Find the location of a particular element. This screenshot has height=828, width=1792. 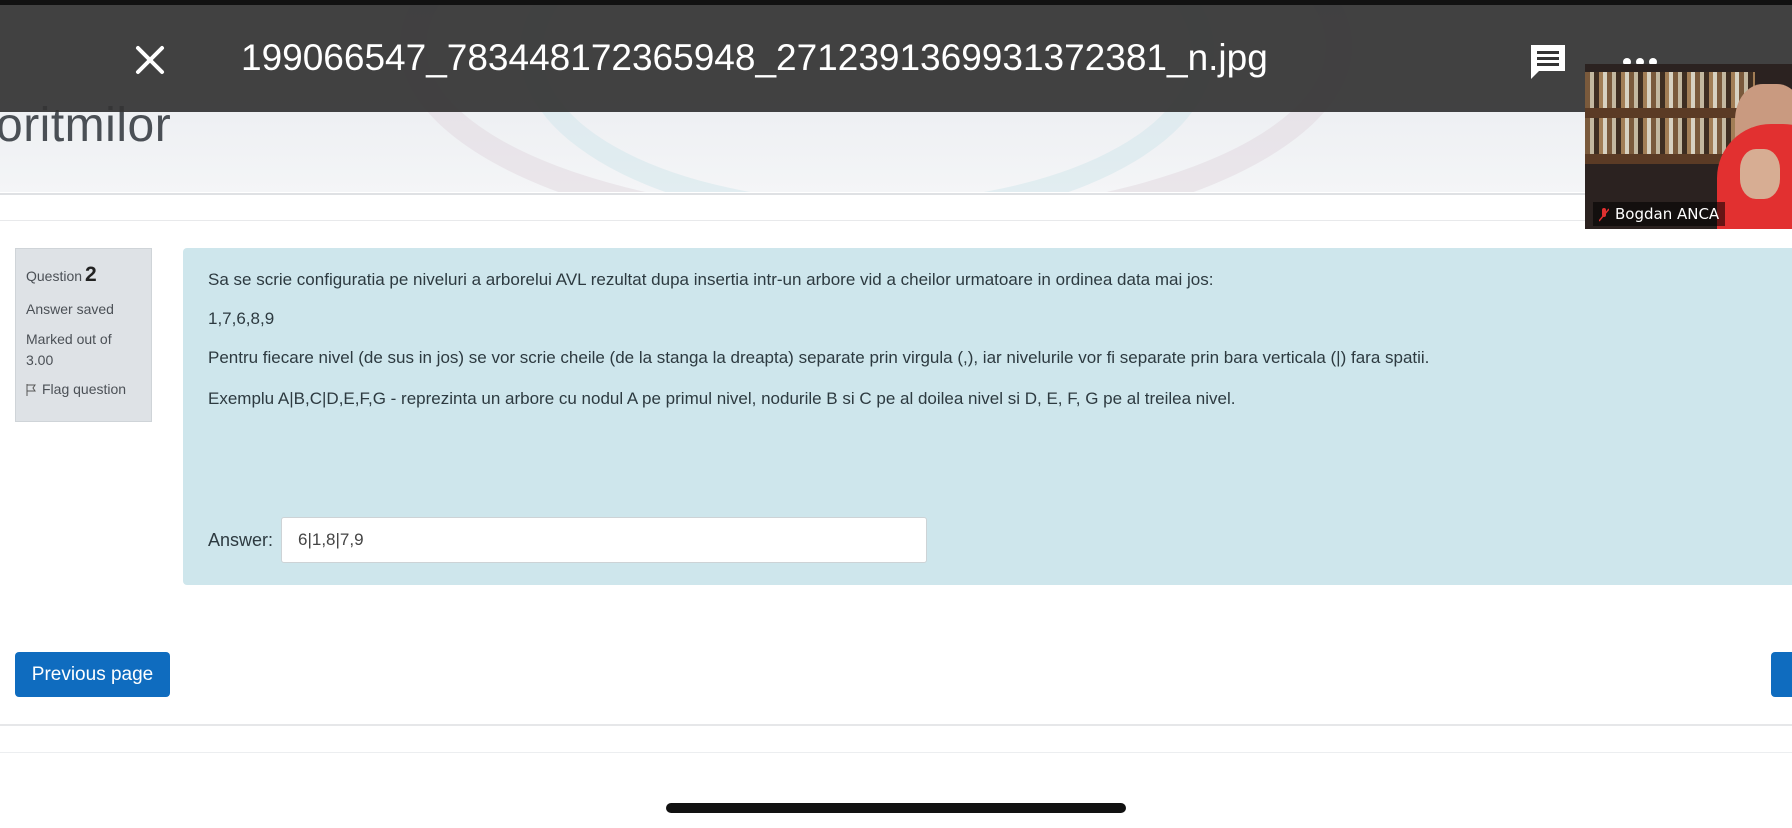

content-divider is located at coordinates (896, 220).